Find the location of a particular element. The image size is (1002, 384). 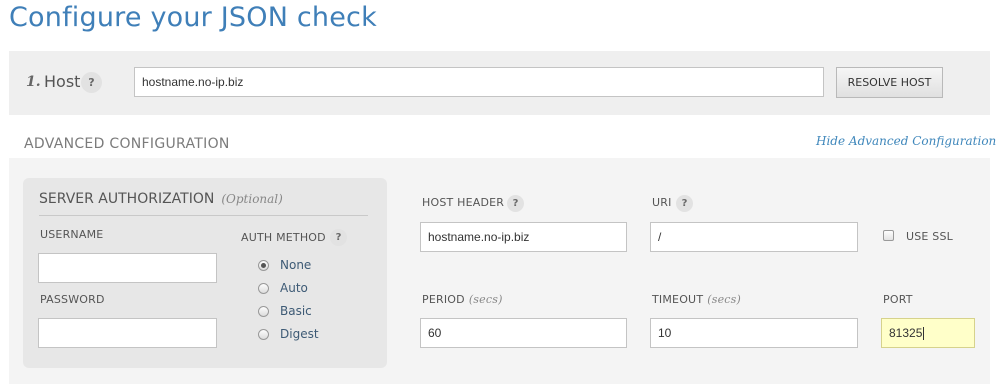

hide-advanced-config-link: Hide Advanced Configuration is located at coordinates (906, 141).